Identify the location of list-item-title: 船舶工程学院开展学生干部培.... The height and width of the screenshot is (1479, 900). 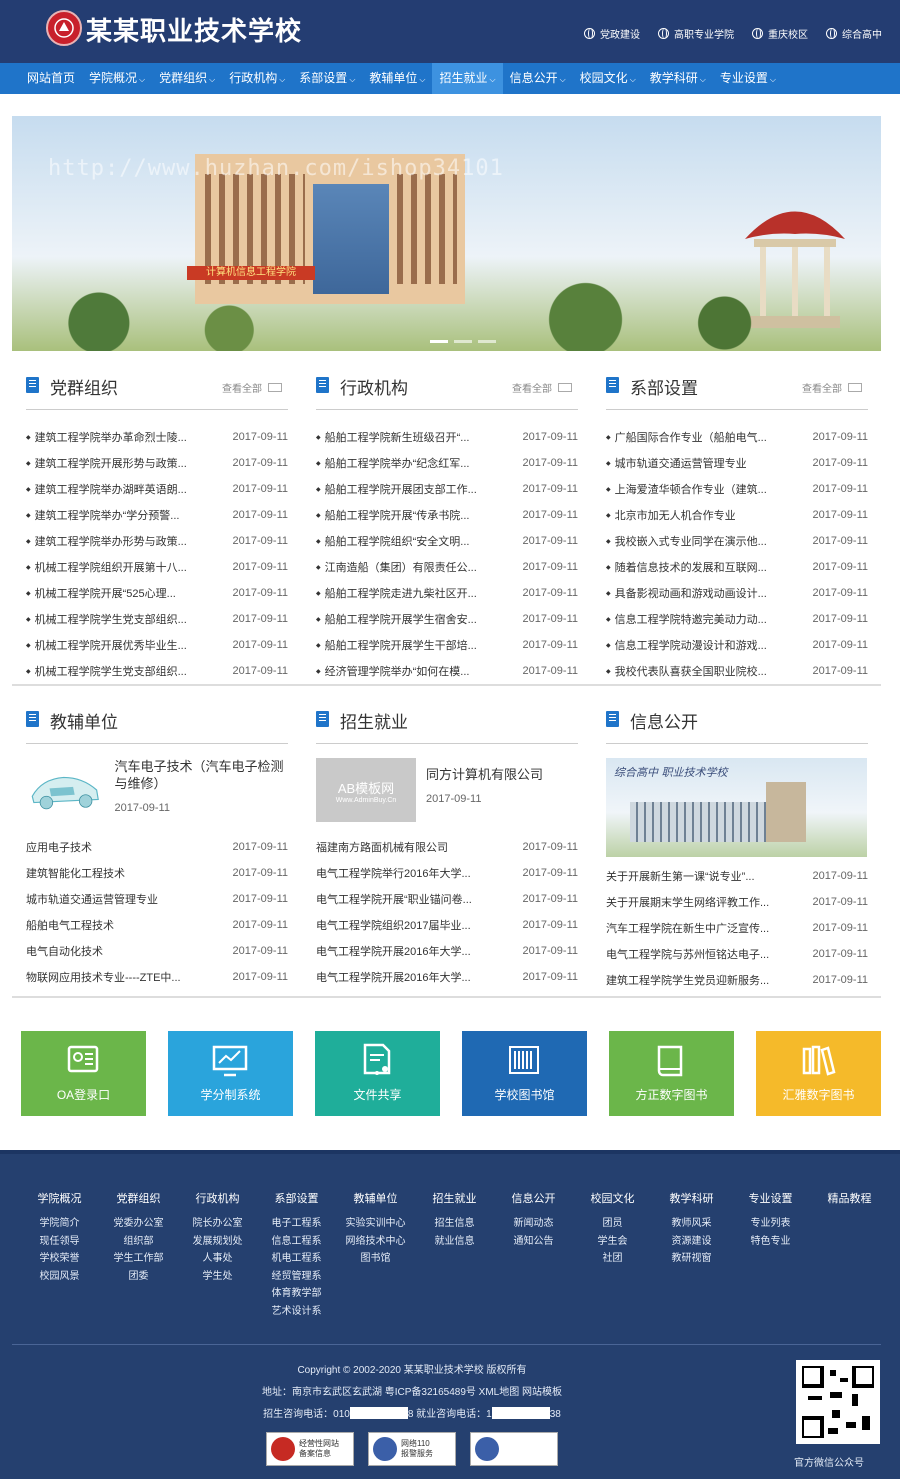
(406, 645).